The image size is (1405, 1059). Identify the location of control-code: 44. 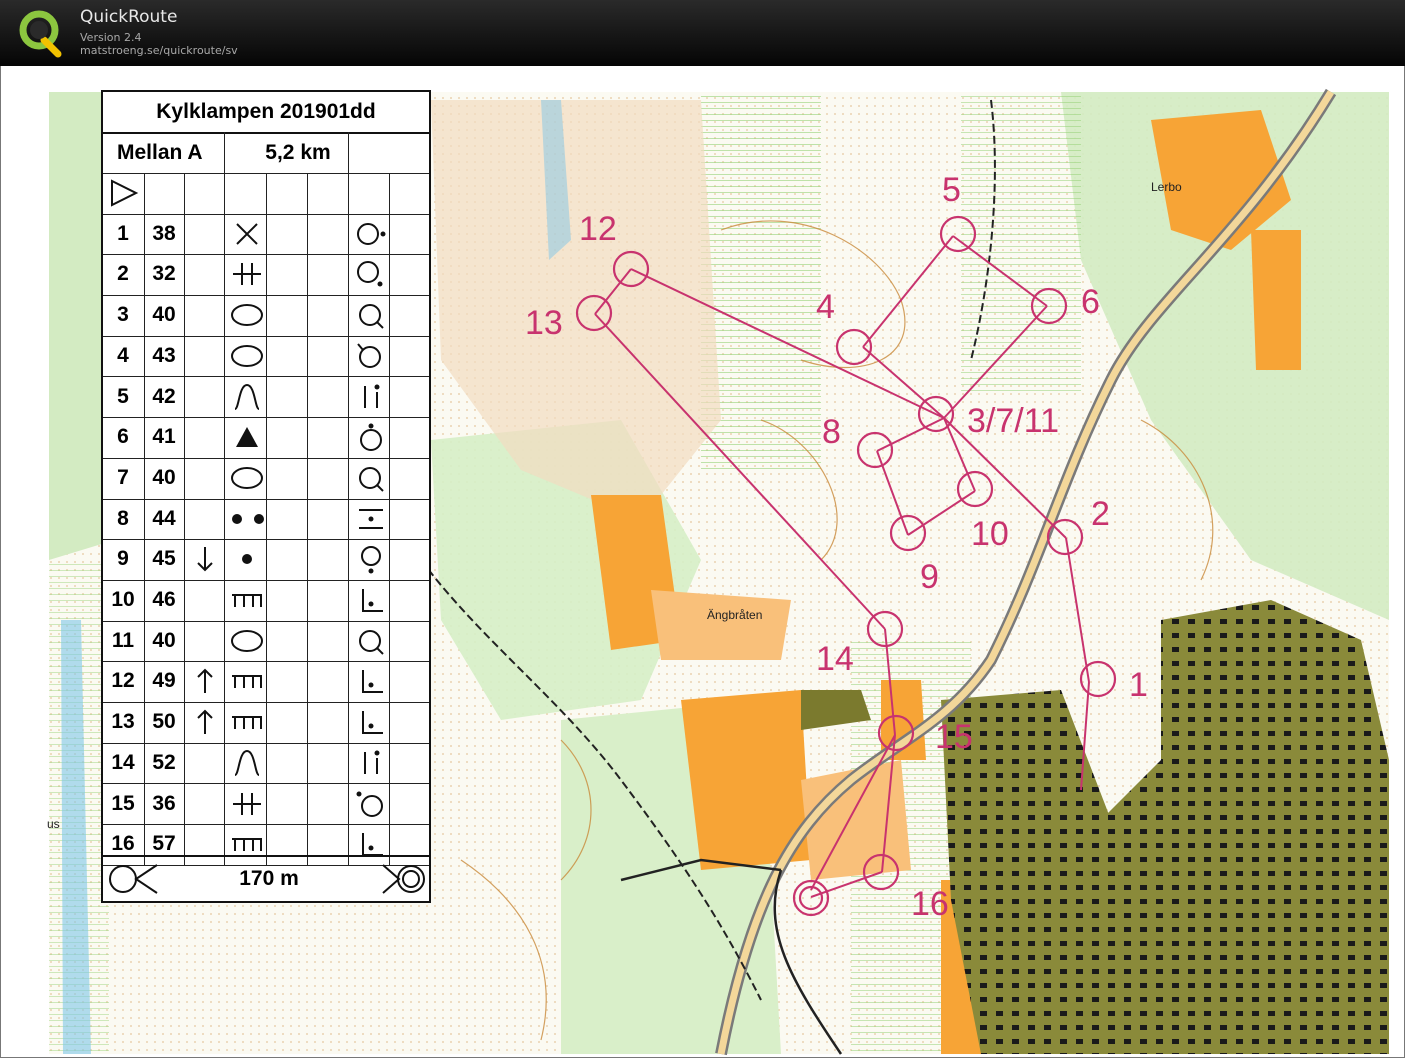
(164, 518).